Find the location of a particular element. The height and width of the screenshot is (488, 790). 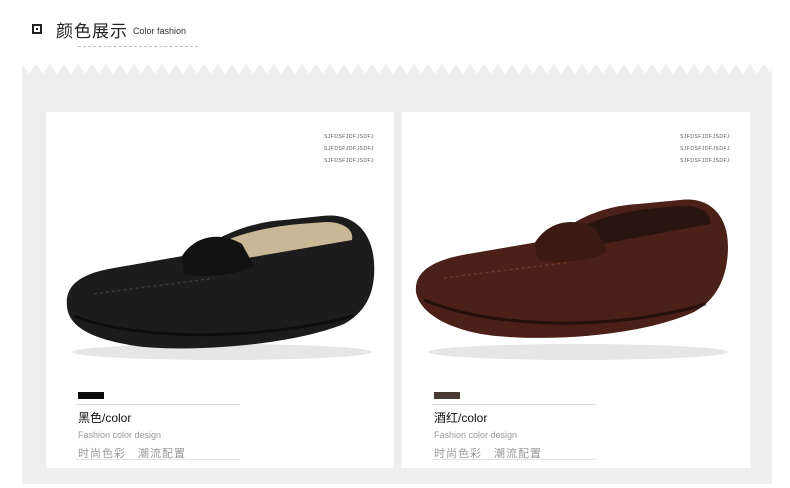

section-header: 颜色展示 Color fashion is located at coordinates (109, 29).